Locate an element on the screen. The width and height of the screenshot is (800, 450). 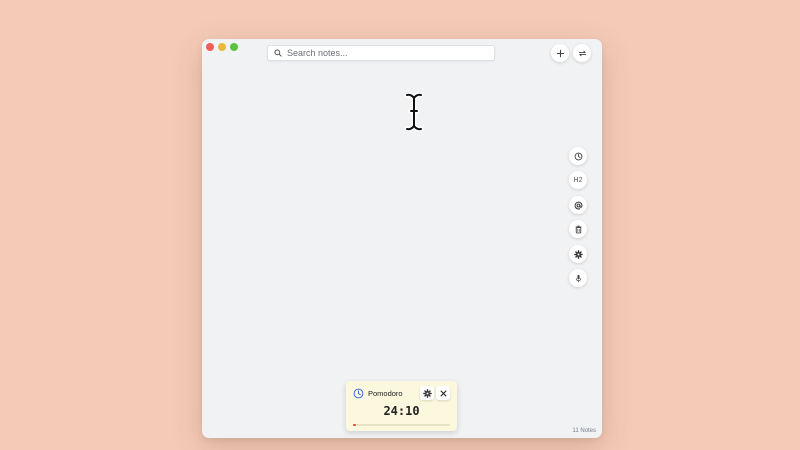
pomodoro-title: Pomodoro is located at coordinates (385, 393).